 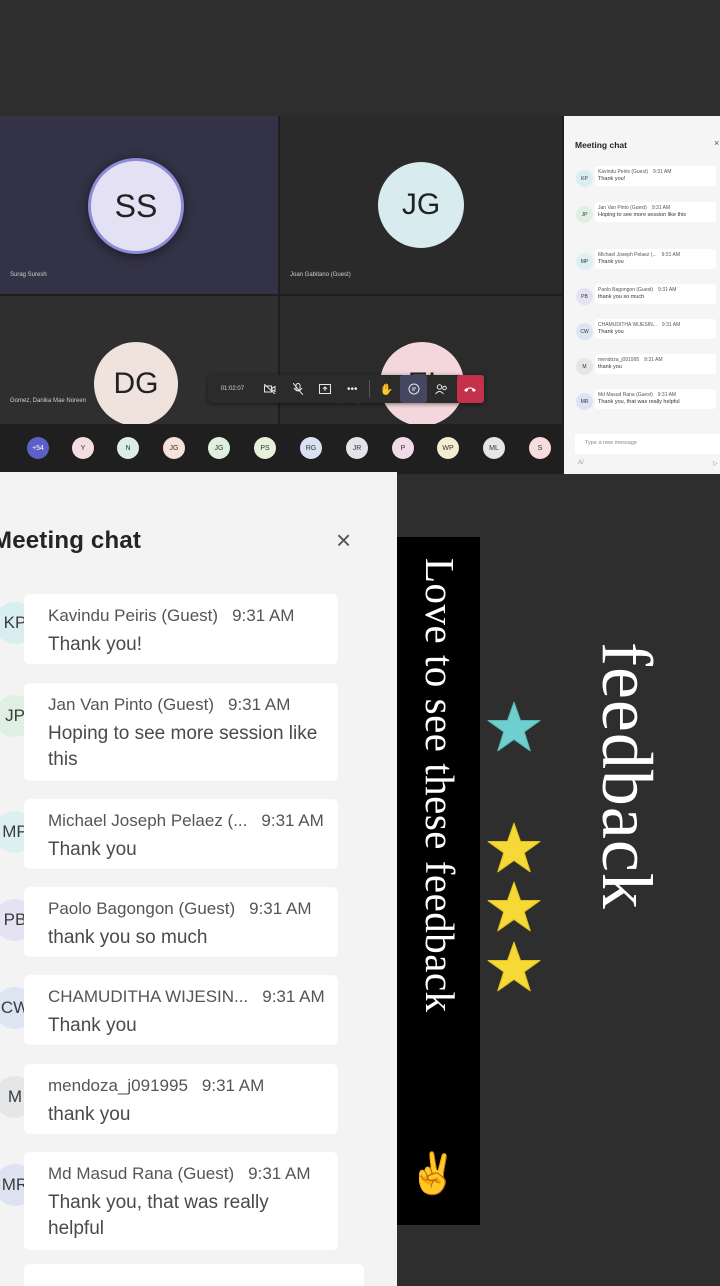 I want to click on roster-label: P, so click(x=403, y=448).